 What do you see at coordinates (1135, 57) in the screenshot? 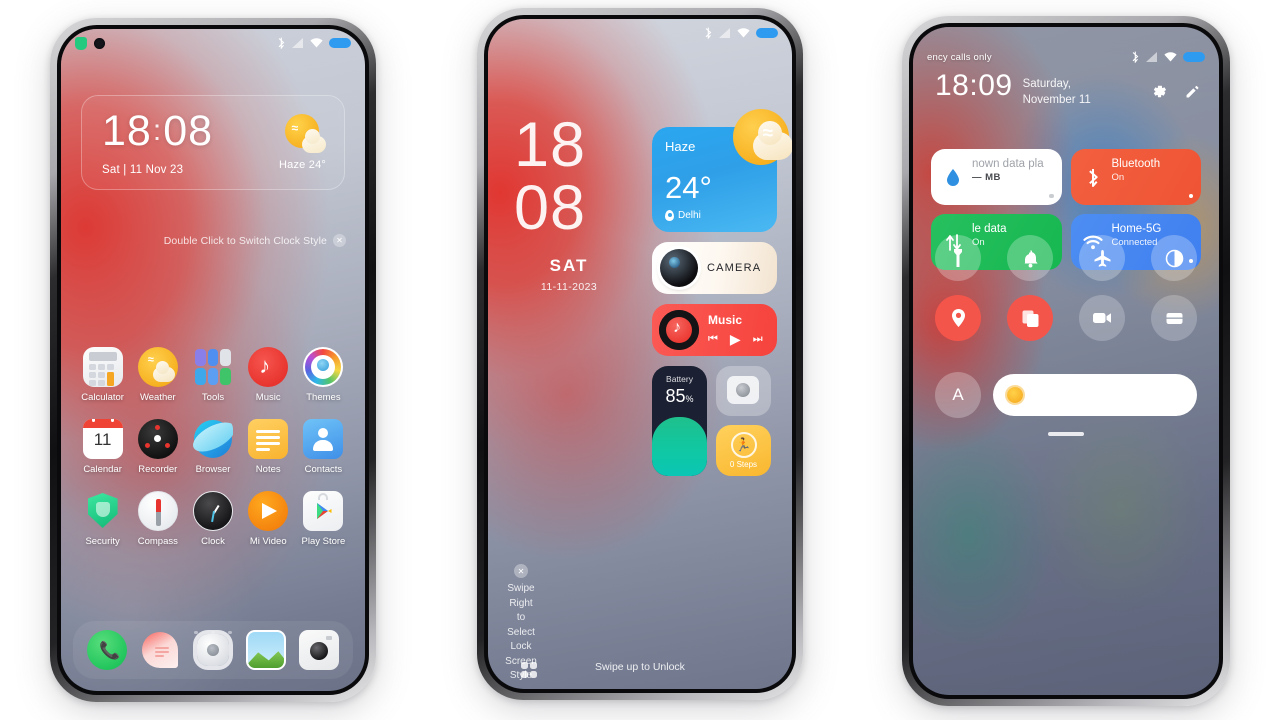
I see `bluetooth-icon` at bounding box center [1135, 57].